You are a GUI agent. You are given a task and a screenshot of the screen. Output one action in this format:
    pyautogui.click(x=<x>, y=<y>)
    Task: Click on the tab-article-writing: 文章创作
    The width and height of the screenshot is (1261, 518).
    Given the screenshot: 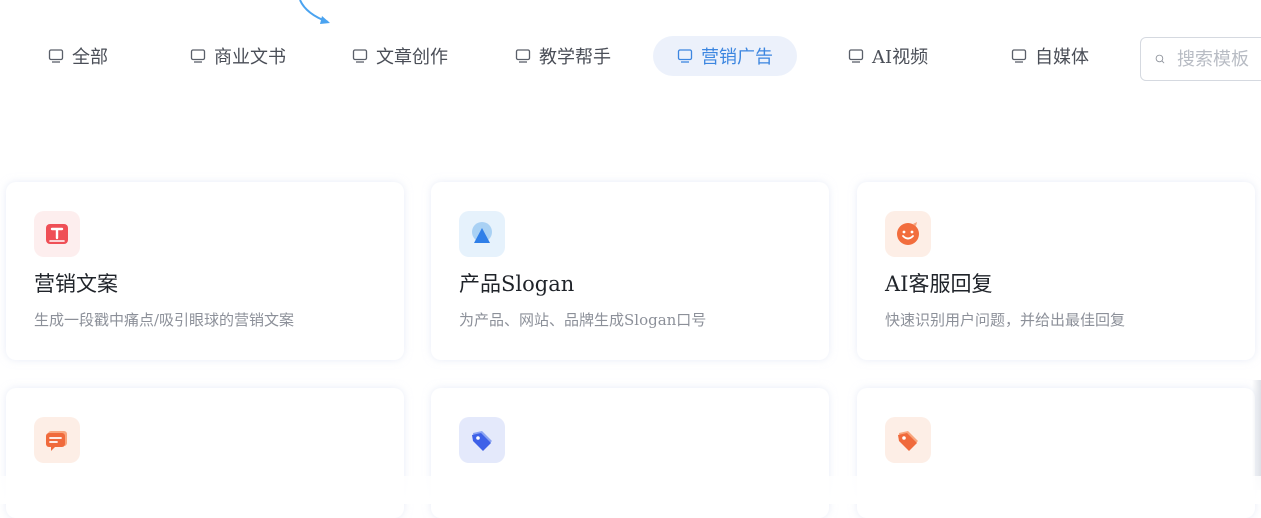 What is the action you would take?
    pyautogui.click(x=400, y=56)
    